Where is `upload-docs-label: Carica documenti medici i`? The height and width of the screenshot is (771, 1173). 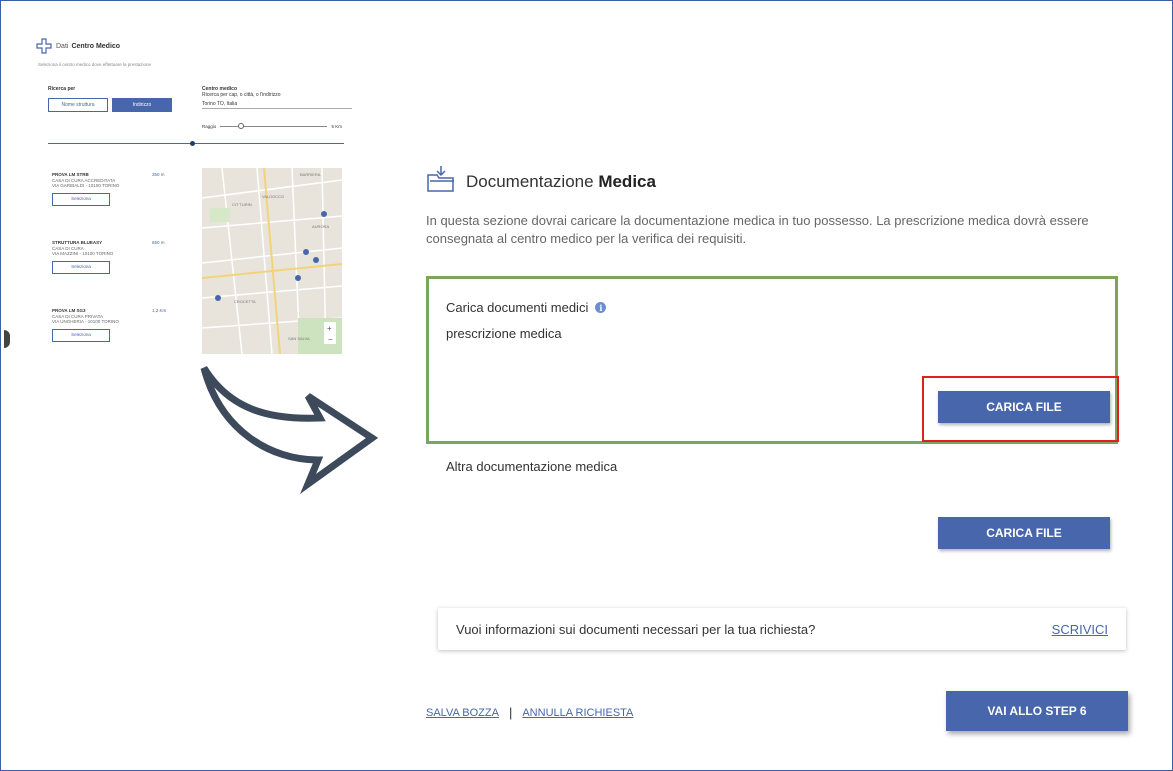 upload-docs-label: Carica documenti medici i is located at coordinates (526, 307).